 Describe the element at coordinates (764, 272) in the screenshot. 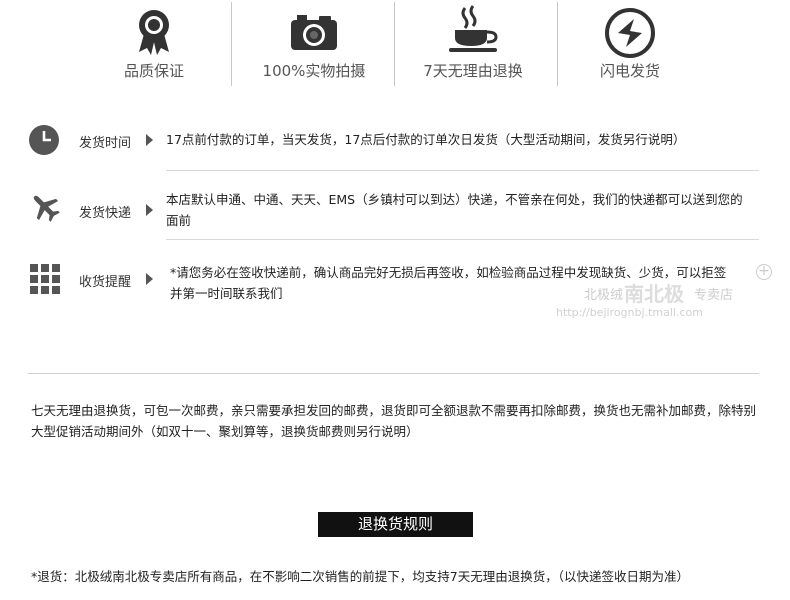

I see `plus-icon: +` at that location.